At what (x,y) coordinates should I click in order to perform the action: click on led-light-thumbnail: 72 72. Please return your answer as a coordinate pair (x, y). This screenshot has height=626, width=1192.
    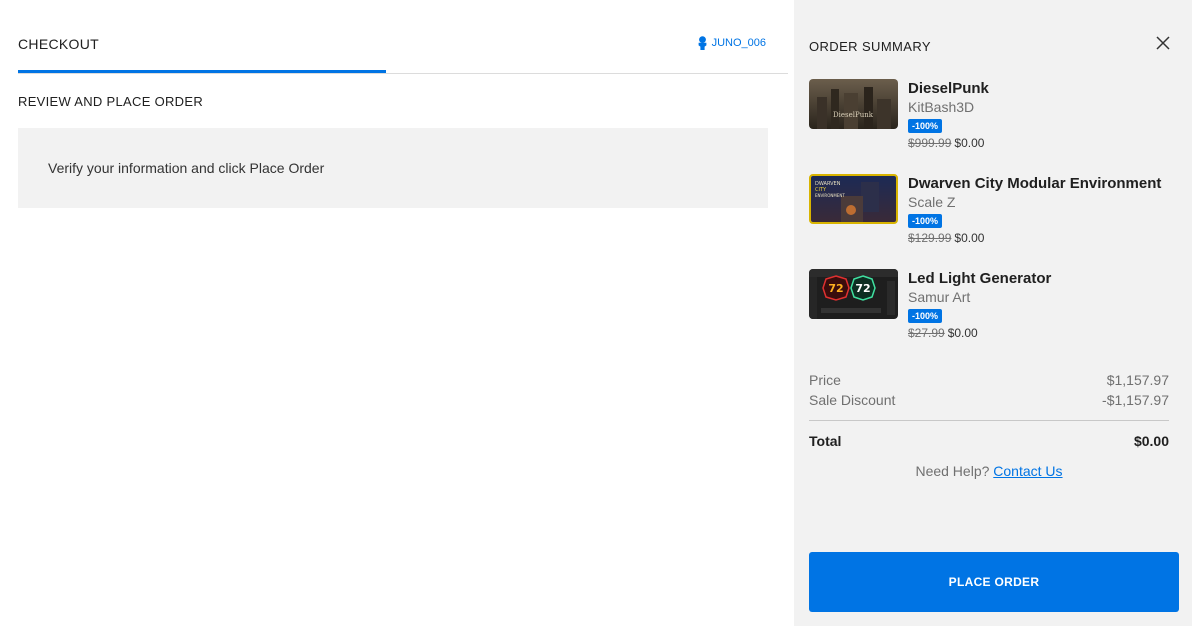
    Looking at the image, I should click on (853, 294).